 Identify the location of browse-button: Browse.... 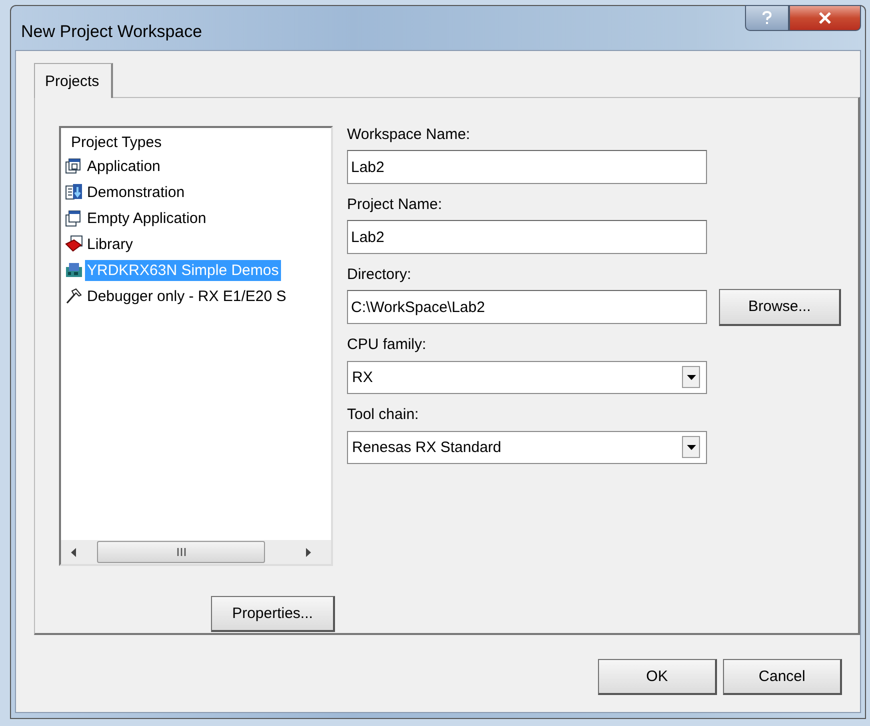
(780, 307).